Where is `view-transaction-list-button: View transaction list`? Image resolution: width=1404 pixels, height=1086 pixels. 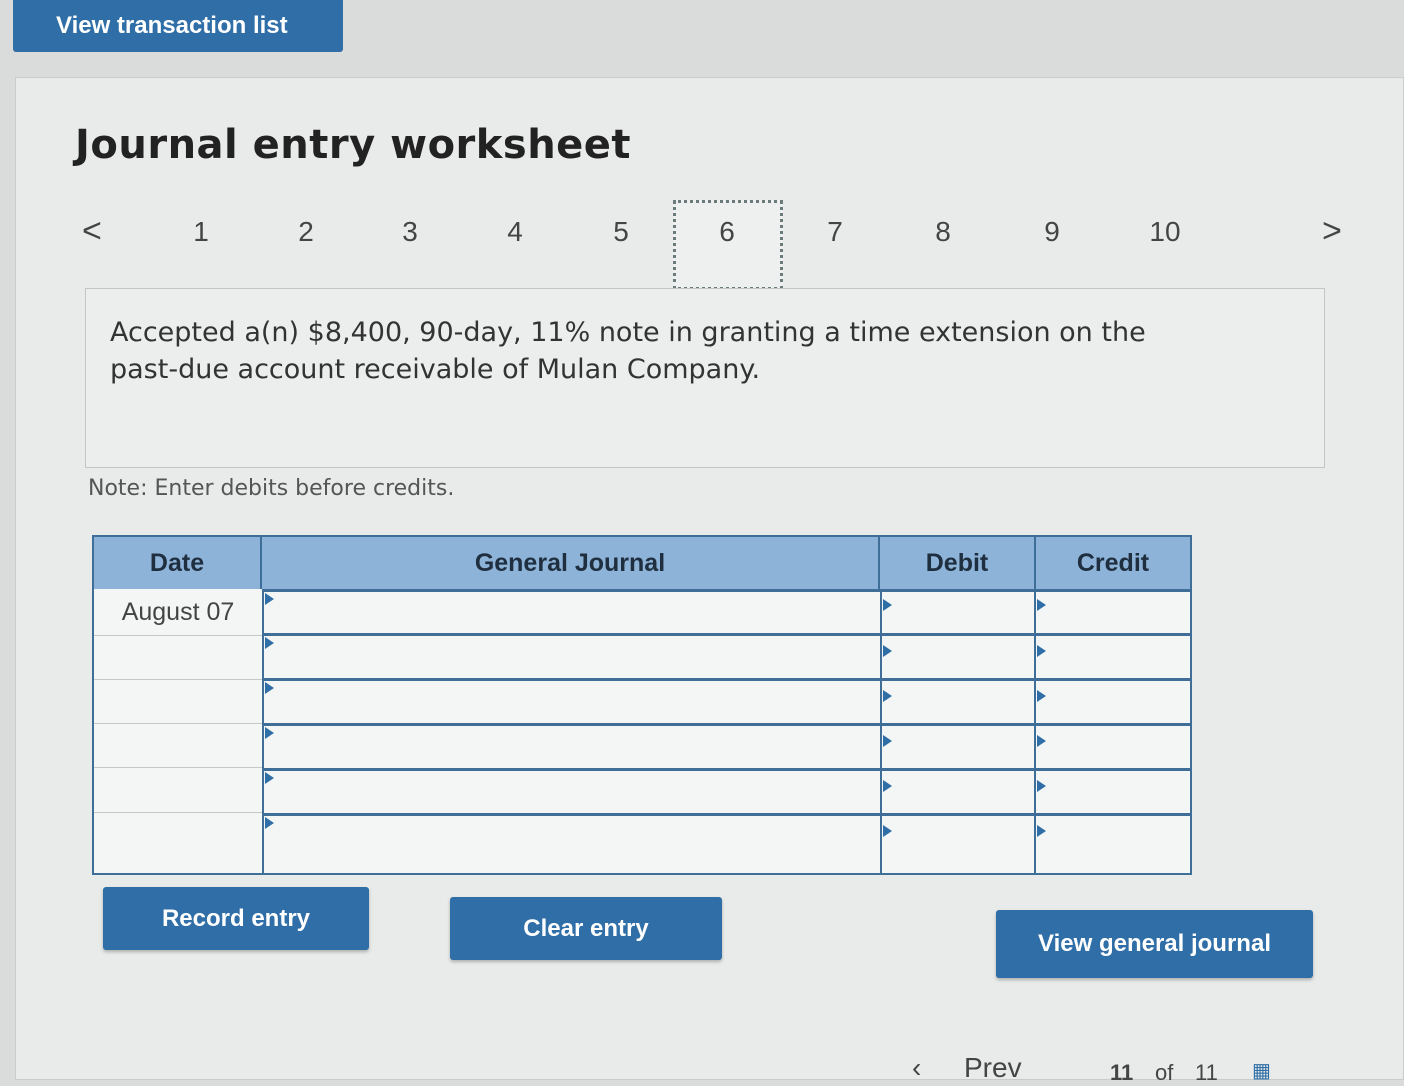 view-transaction-list-button: View transaction list is located at coordinates (178, 26).